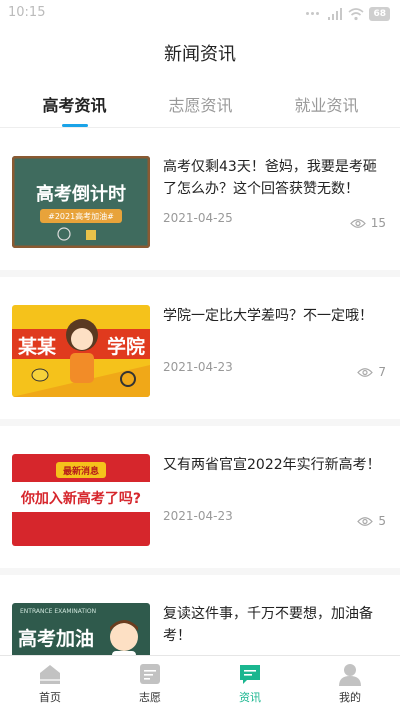 The height and width of the screenshot is (711, 400). What do you see at coordinates (81, 216) in the screenshot?
I see `thumb-subtitle: #2021高考加油#` at bounding box center [81, 216].